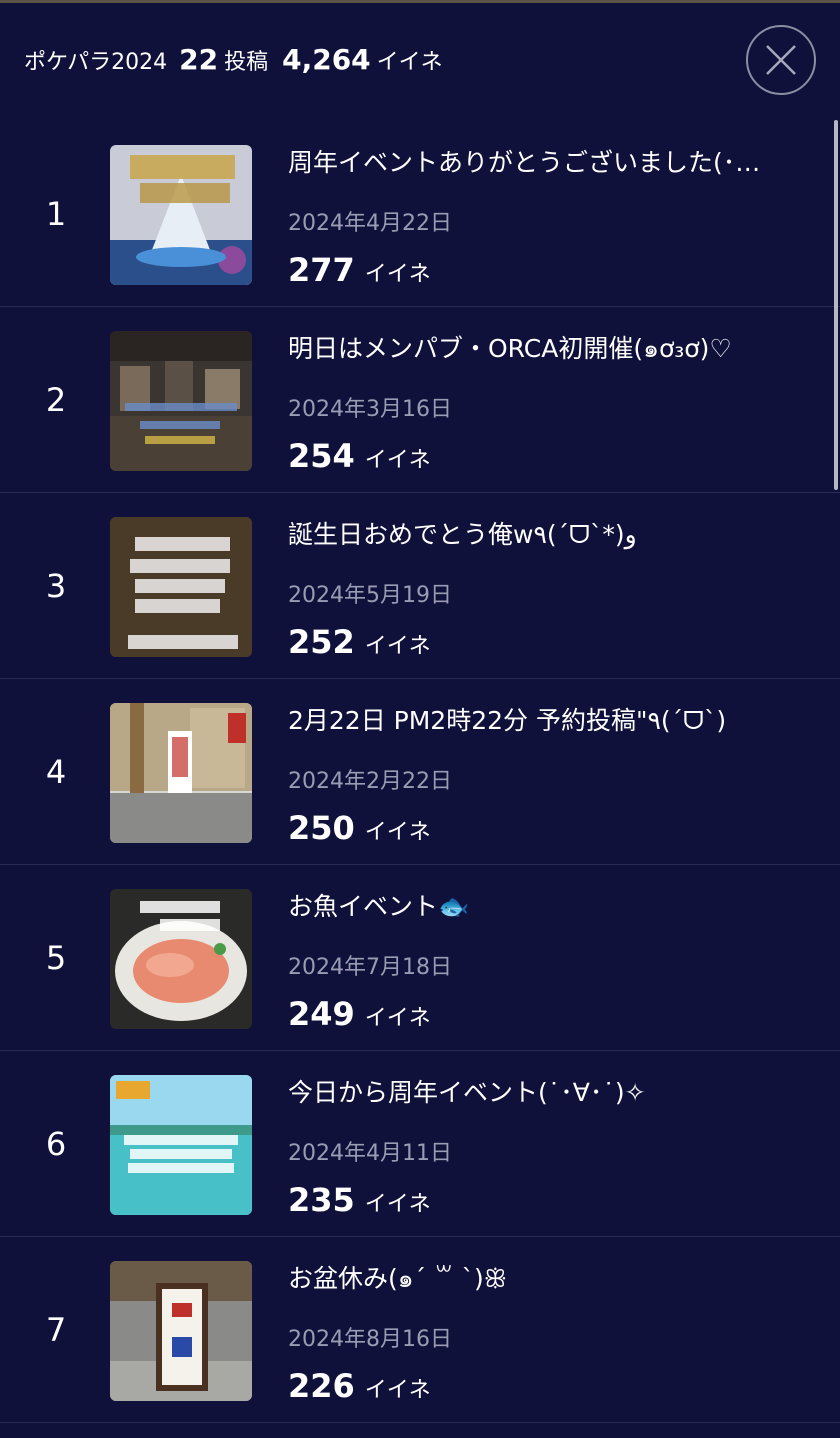  What do you see at coordinates (552, 533) in the screenshot?
I see `post-title: 誕生日おめでとう俺w٩(ˊᗜˋ*)و` at bounding box center [552, 533].